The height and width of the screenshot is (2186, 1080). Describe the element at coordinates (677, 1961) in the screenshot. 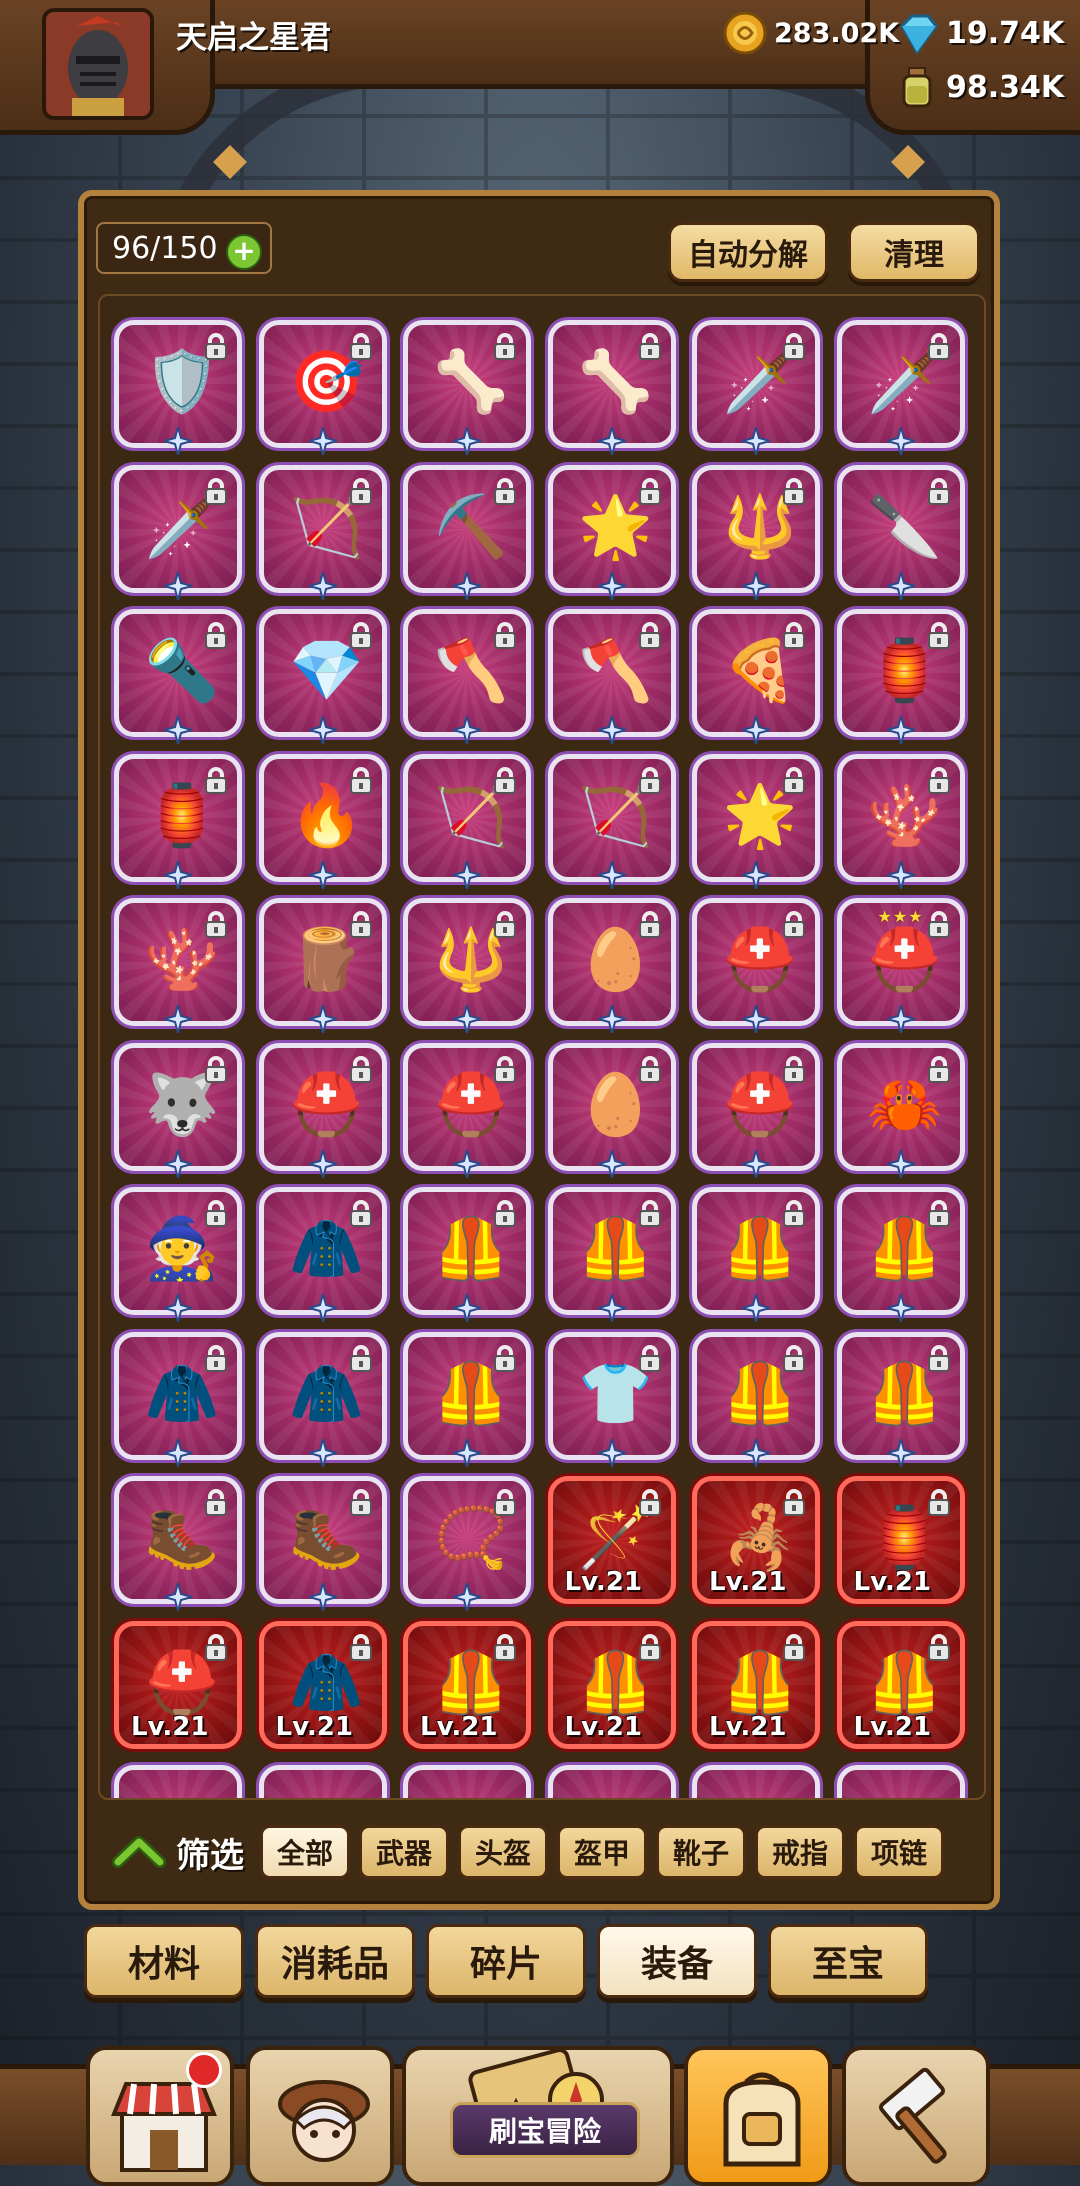

I see `category-tab-equipment: 装备` at that location.